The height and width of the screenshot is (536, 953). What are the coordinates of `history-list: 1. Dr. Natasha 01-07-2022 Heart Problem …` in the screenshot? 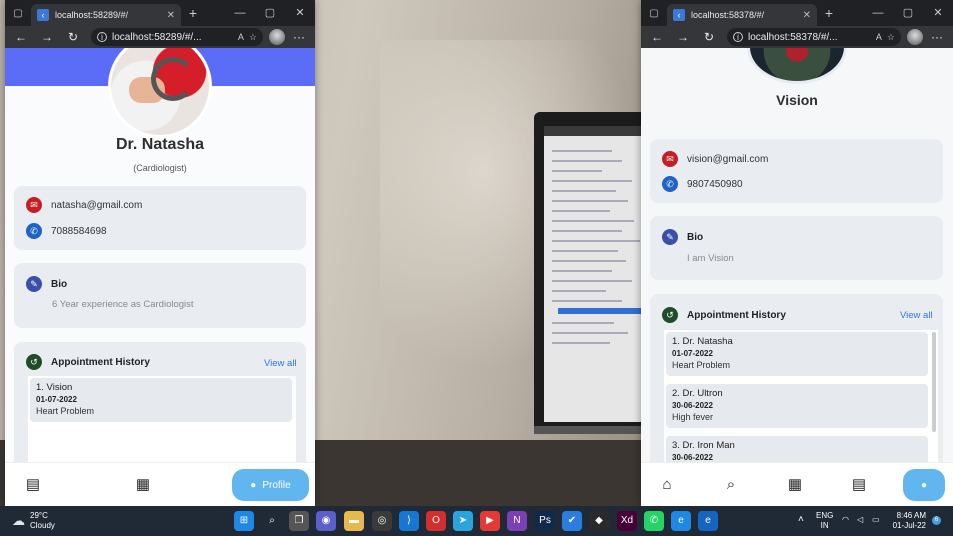 It's located at (801, 405).